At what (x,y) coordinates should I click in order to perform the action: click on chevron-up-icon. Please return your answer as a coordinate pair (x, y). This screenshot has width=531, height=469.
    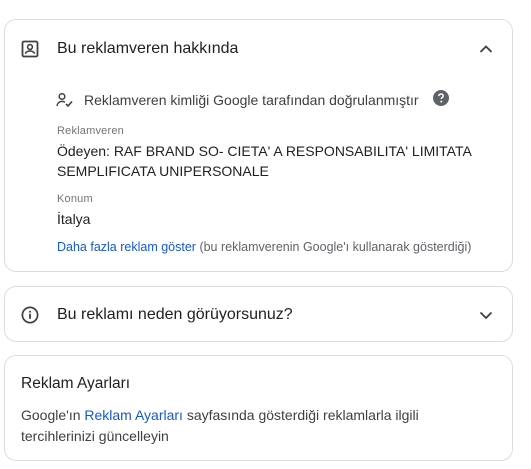
    Looking at the image, I should click on (486, 49).